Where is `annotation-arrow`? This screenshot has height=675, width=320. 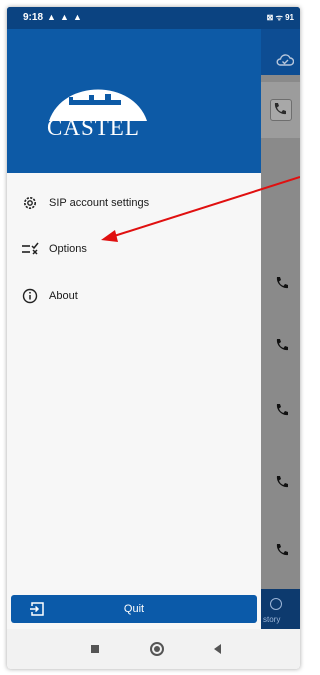
annotation-arrow is located at coordinates (200, 209).